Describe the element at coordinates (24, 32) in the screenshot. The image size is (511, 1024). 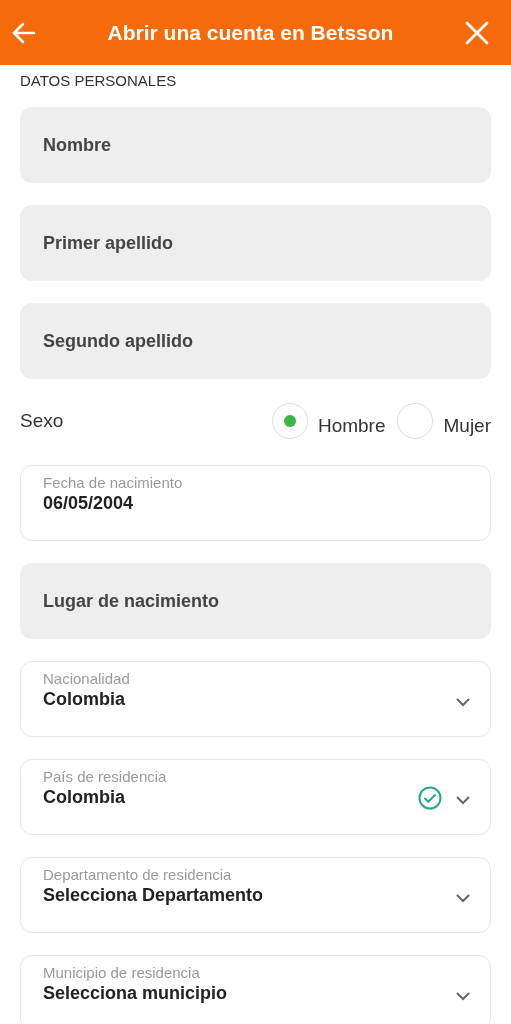
I see `back-arrow-icon` at that location.